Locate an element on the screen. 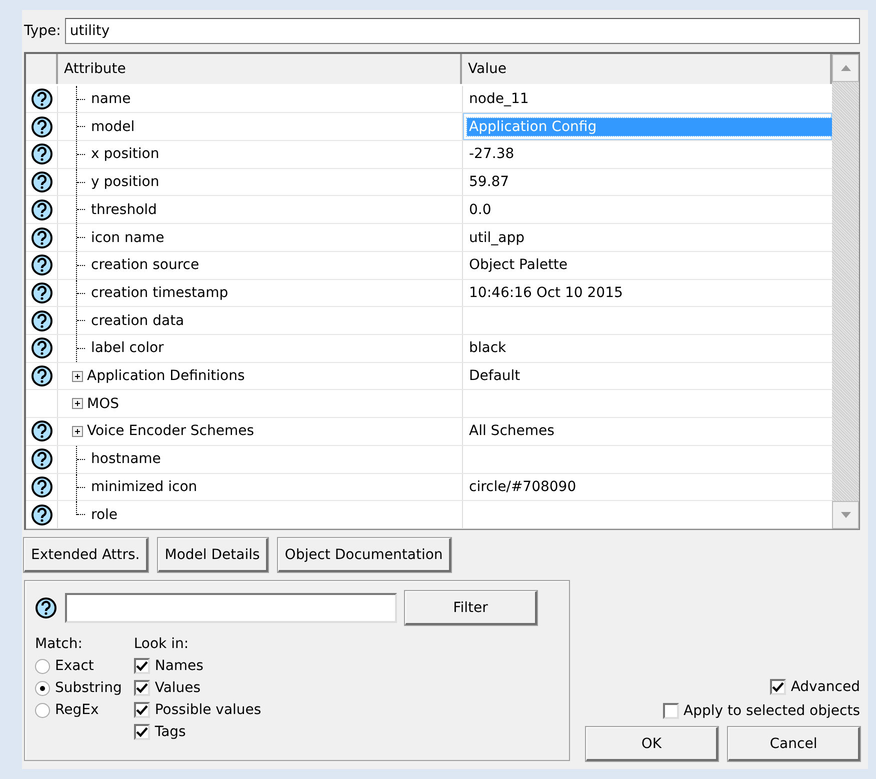 This screenshot has width=876, height=779. filter-field is located at coordinates (231, 608).